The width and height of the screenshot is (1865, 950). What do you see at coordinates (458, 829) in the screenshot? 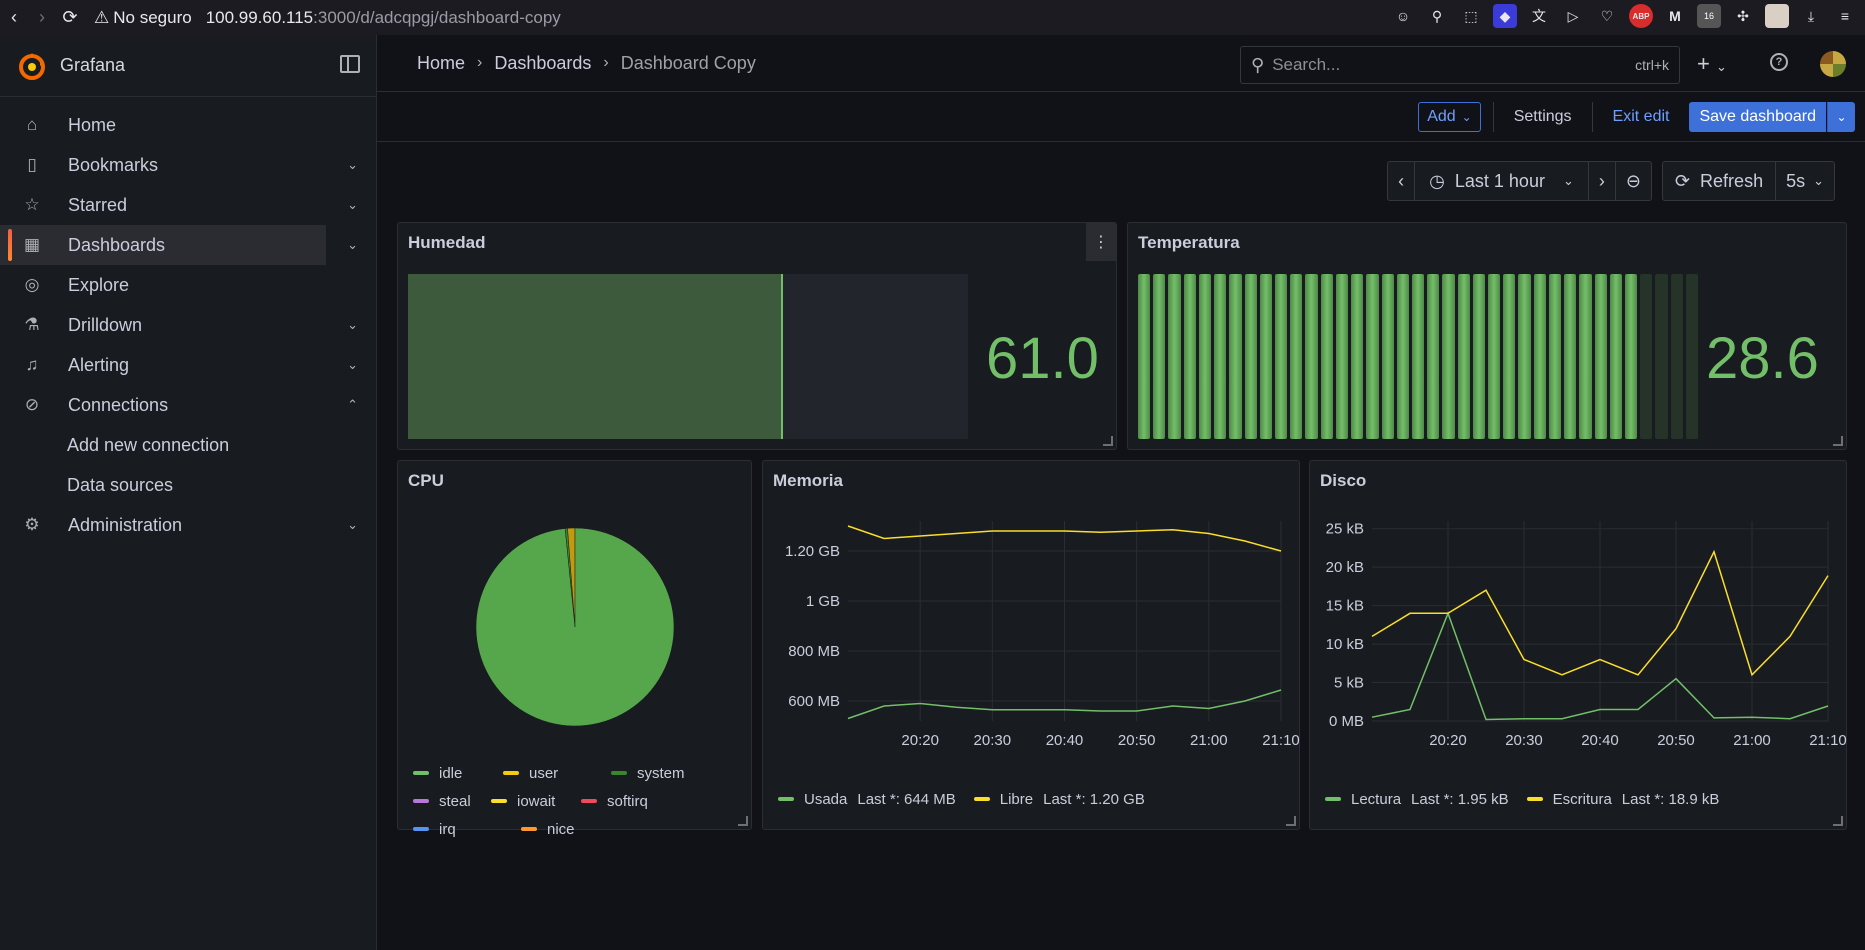
I see `legend-item: irq` at bounding box center [458, 829].